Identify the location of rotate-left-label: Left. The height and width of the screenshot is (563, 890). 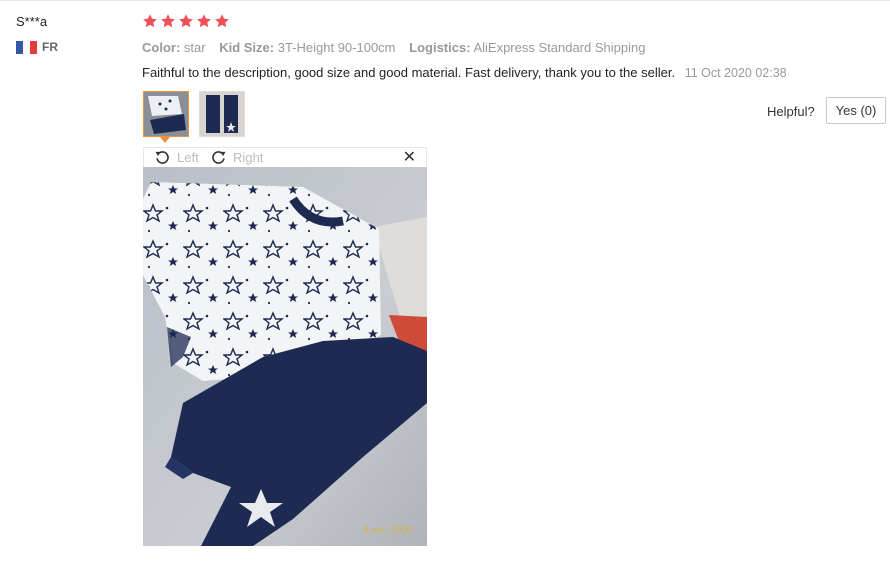
(188, 157).